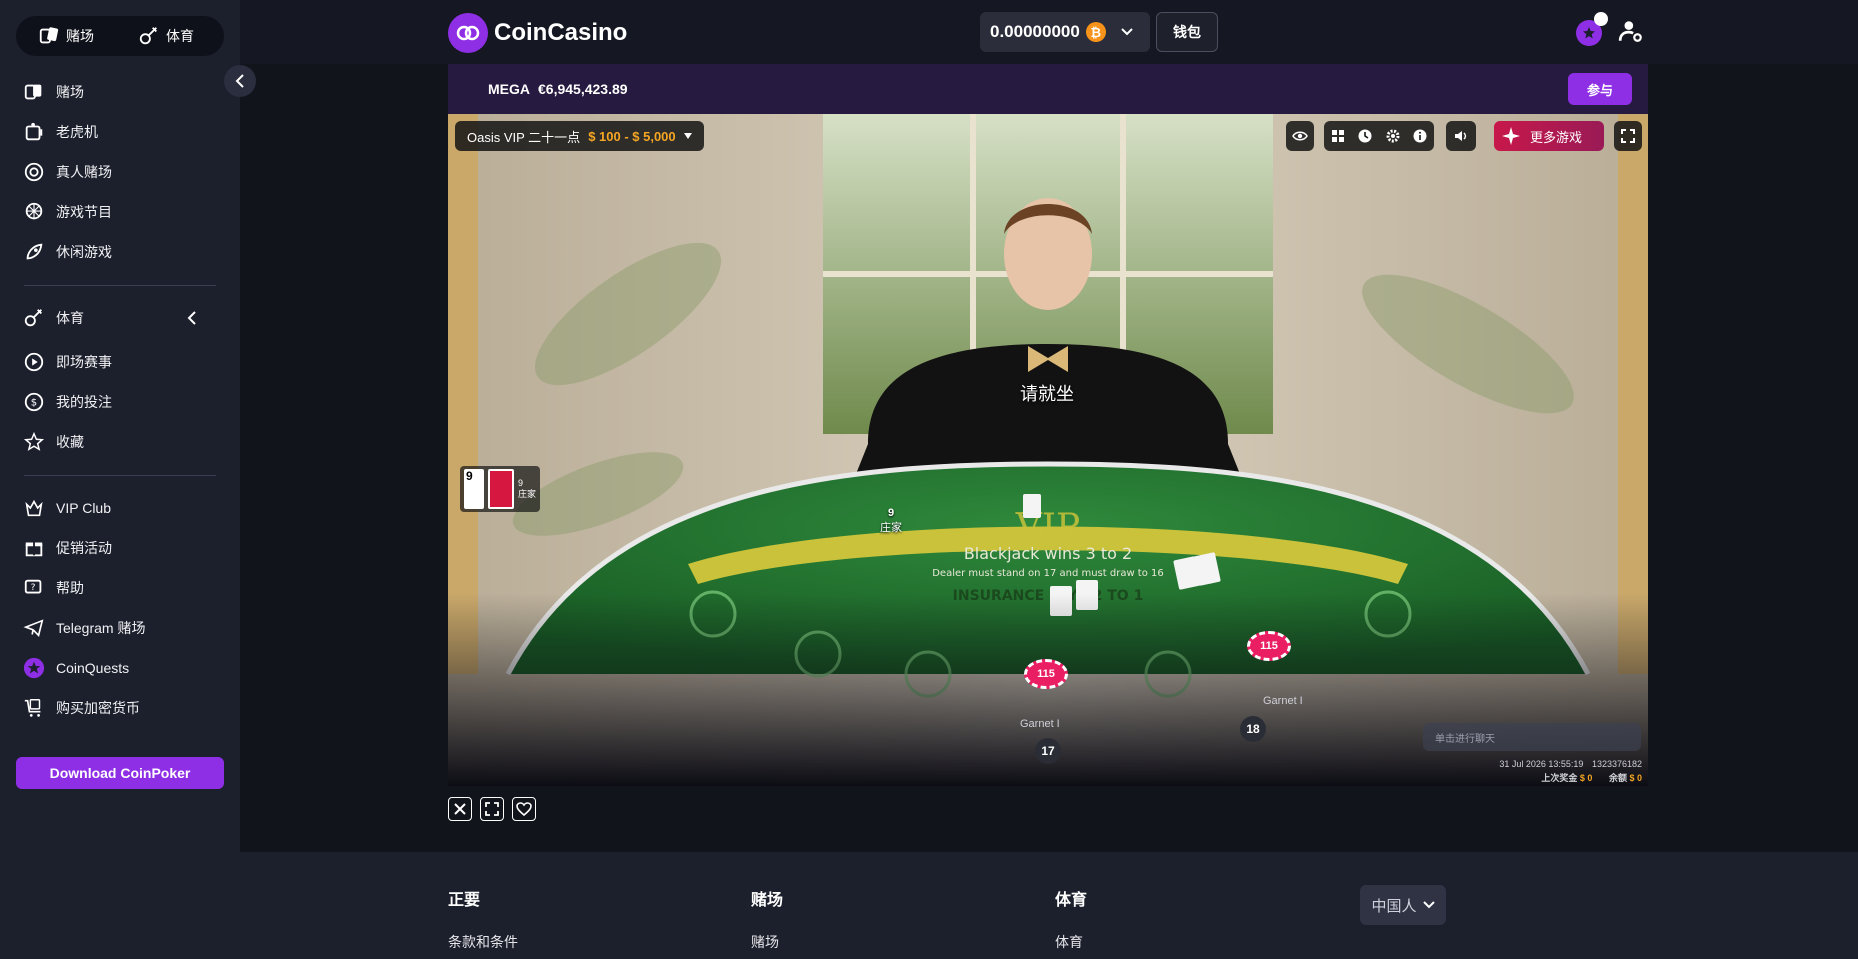  What do you see at coordinates (34, 508) in the screenshot?
I see `vip-icon` at bounding box center [34, 508].